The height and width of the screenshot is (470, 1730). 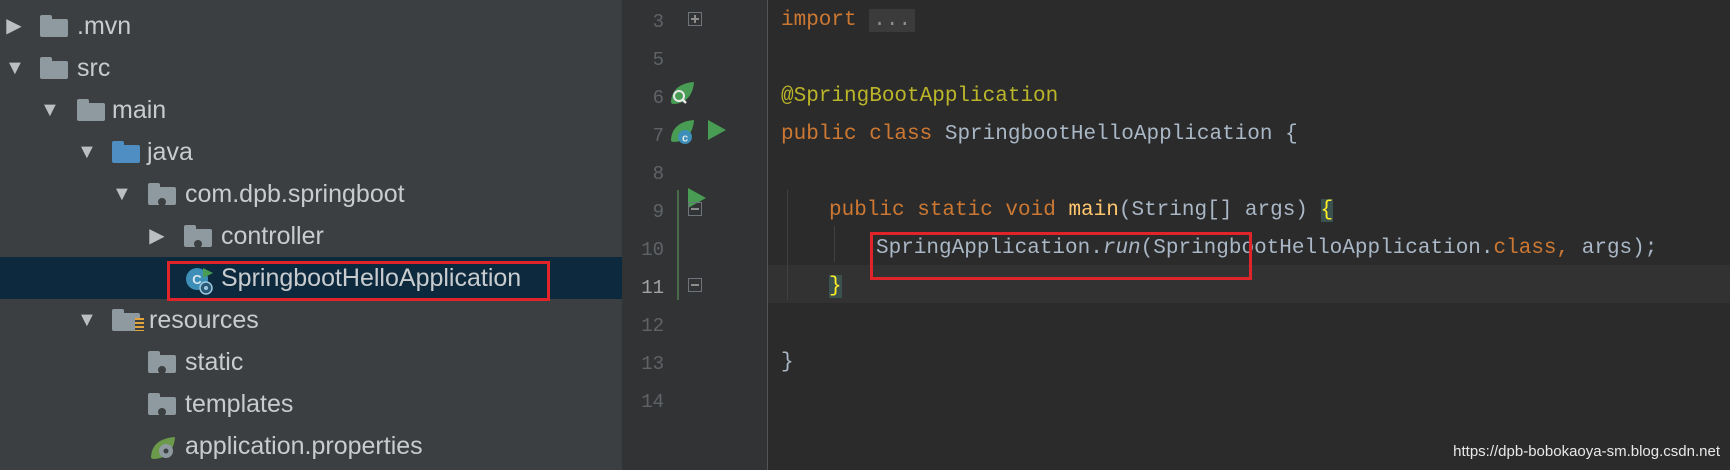 What do you see at coordinates (170, 152) in the screenshot?
I see `tree-item-label: java` at bounding box center [170, 152].